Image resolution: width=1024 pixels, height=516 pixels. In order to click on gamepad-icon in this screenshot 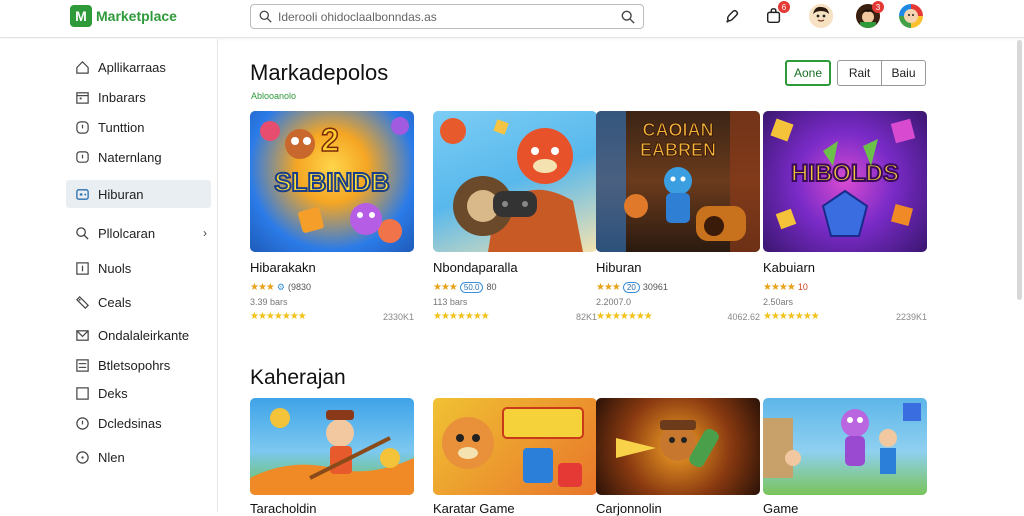, I will do `click(82, 194)`.